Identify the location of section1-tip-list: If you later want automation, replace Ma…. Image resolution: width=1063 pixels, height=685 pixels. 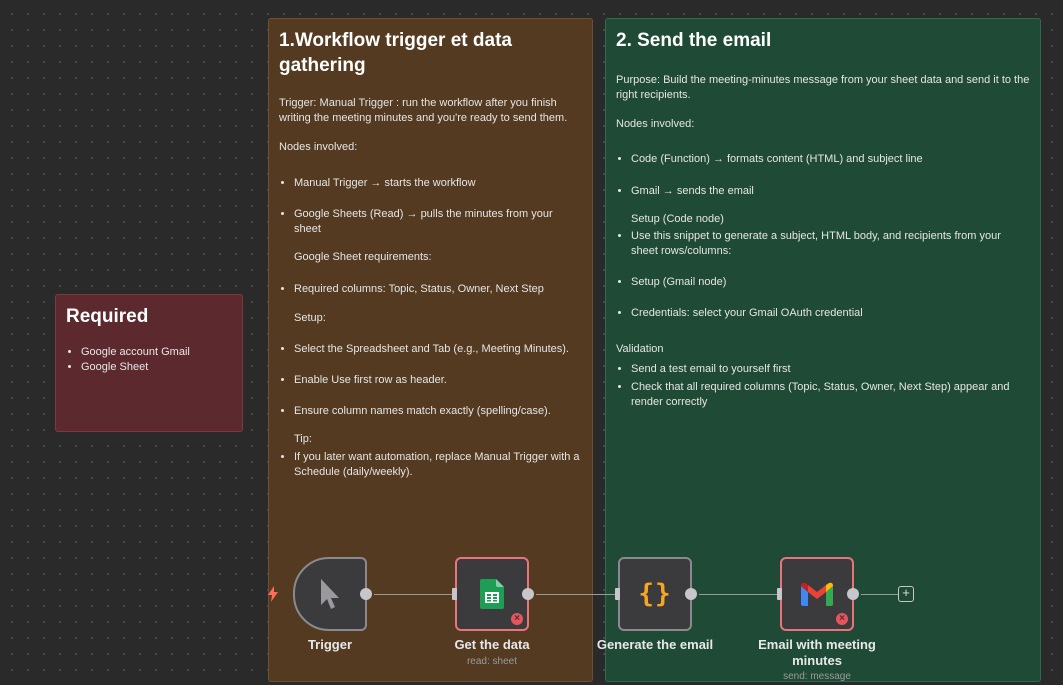
(430, 465).